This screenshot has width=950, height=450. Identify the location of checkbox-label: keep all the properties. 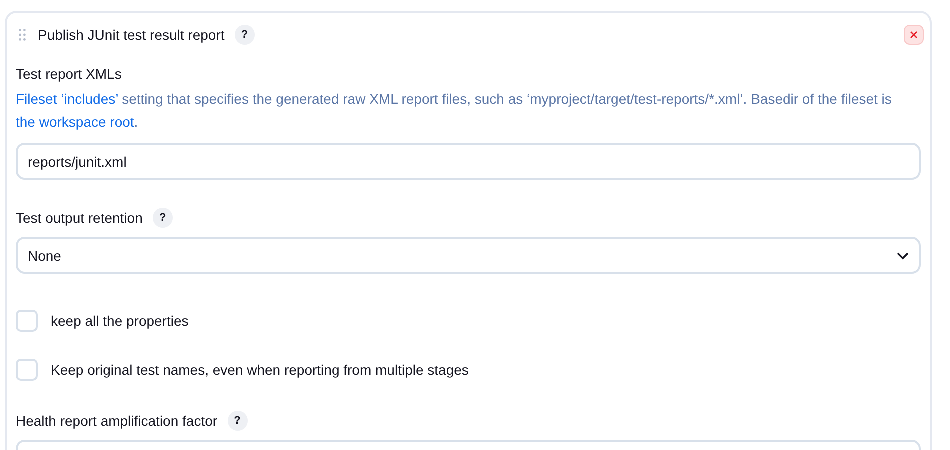
(120, 321).